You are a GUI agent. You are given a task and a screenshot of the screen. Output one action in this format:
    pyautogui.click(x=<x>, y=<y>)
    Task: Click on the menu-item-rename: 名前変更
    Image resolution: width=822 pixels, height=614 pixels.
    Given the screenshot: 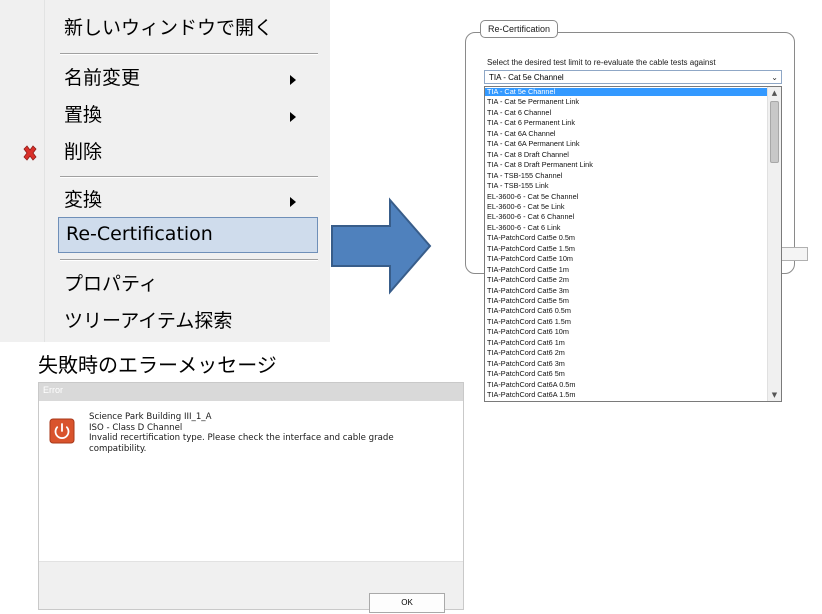 What is the action you would take?
    pyautogui.click(x=165, y=80)
    